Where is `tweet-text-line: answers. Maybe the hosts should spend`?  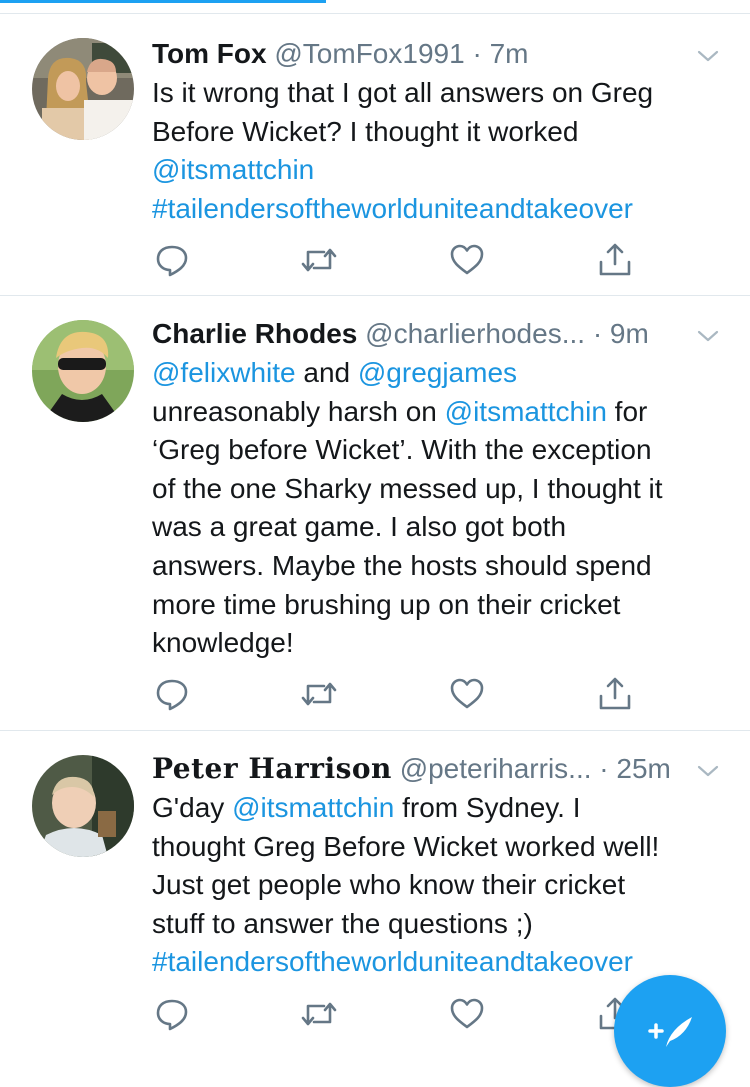
tweet-text-line: answers. Maybe the hosts should spend is located at coordinates (439, 566).